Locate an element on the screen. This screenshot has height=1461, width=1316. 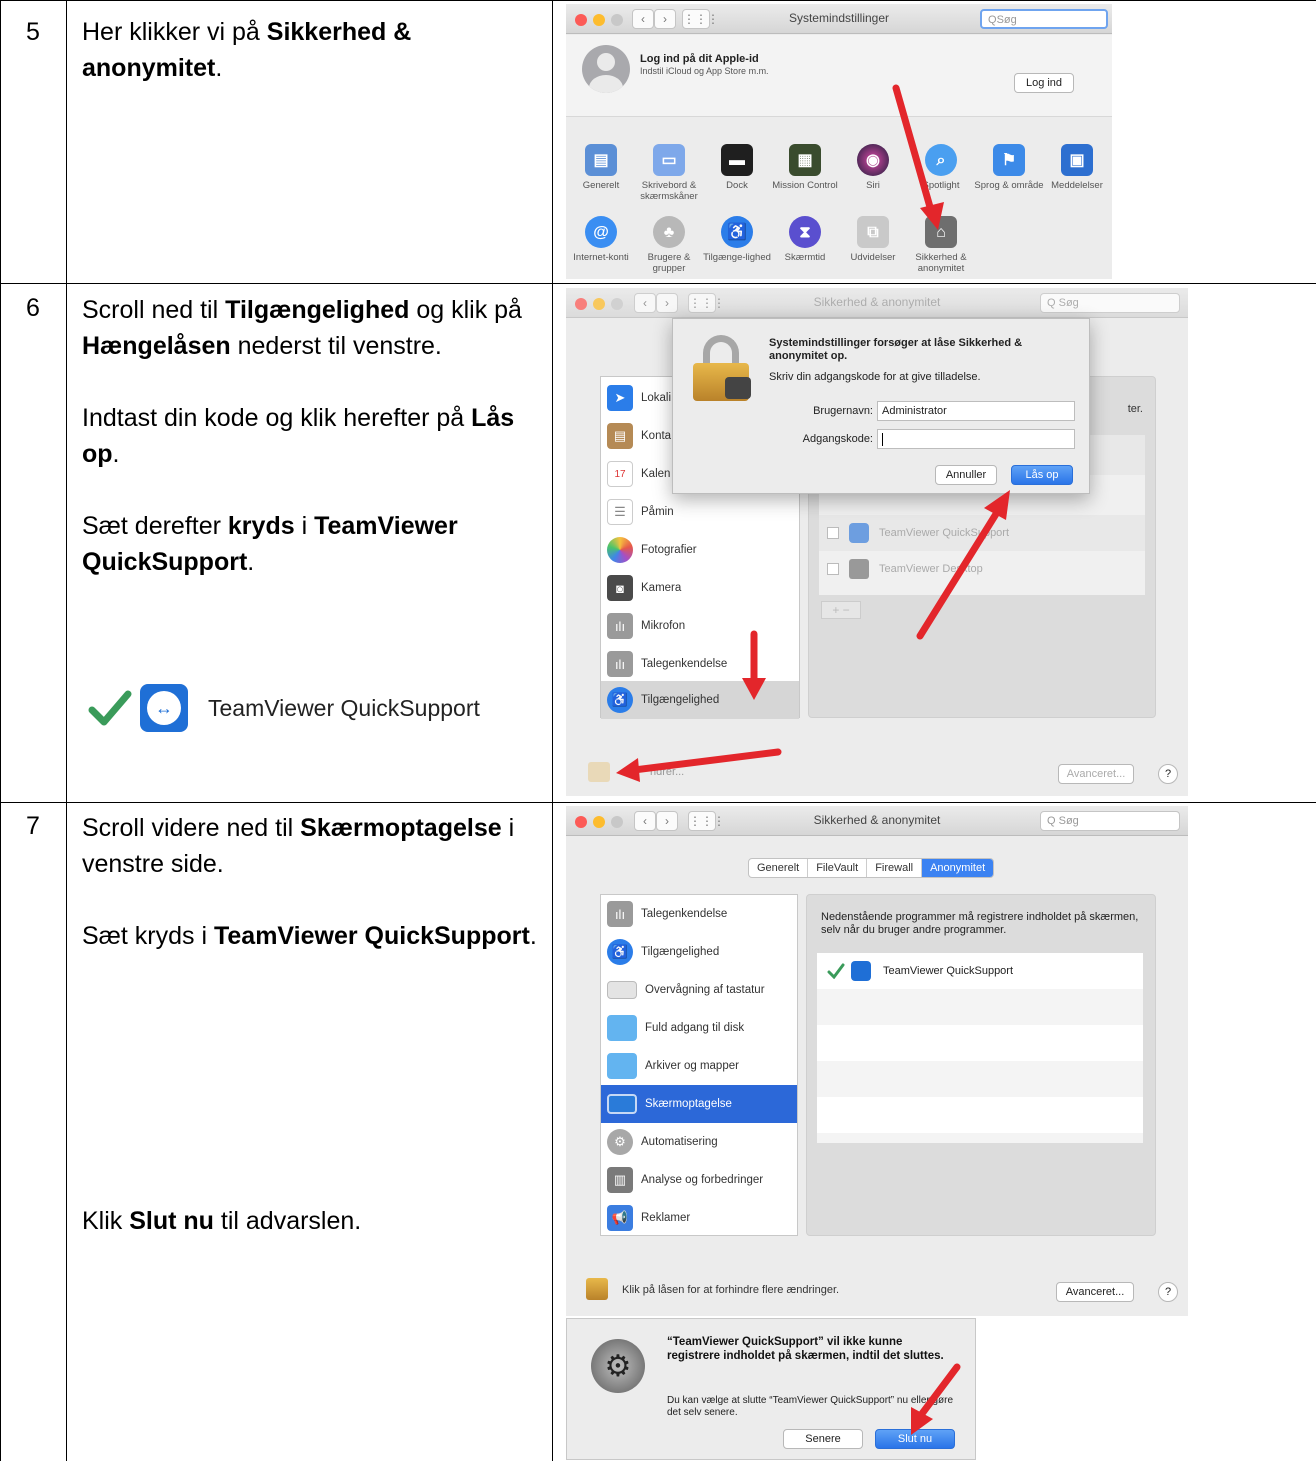
teamviewer-label: TeamViewer QuickSupport is located at coordinates (344, 707).